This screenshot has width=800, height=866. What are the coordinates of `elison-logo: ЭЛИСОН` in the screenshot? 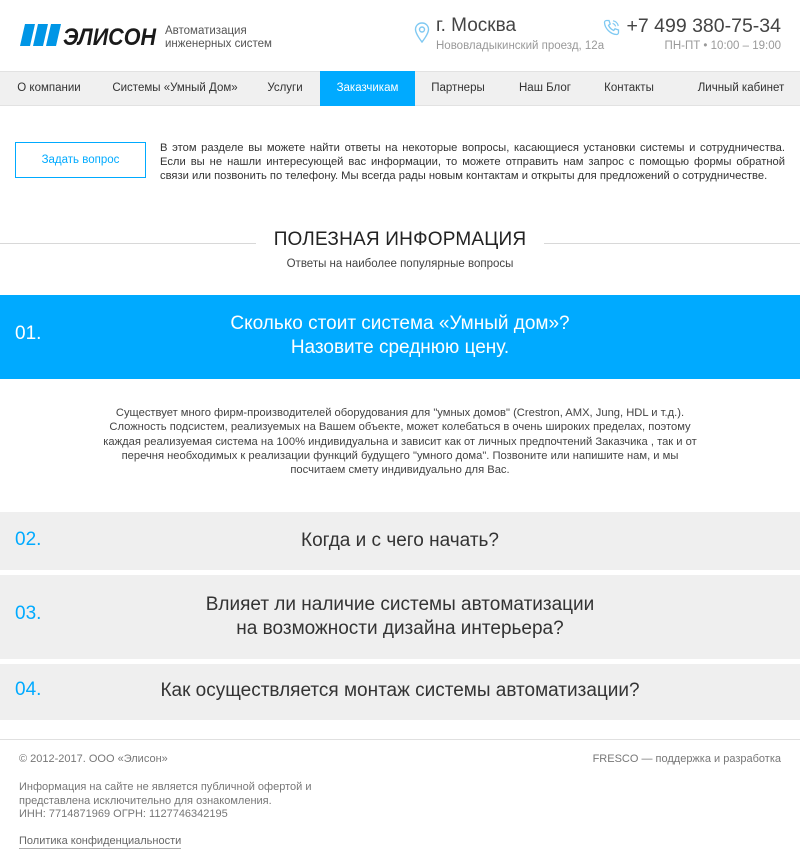 It's located at (89, 35).